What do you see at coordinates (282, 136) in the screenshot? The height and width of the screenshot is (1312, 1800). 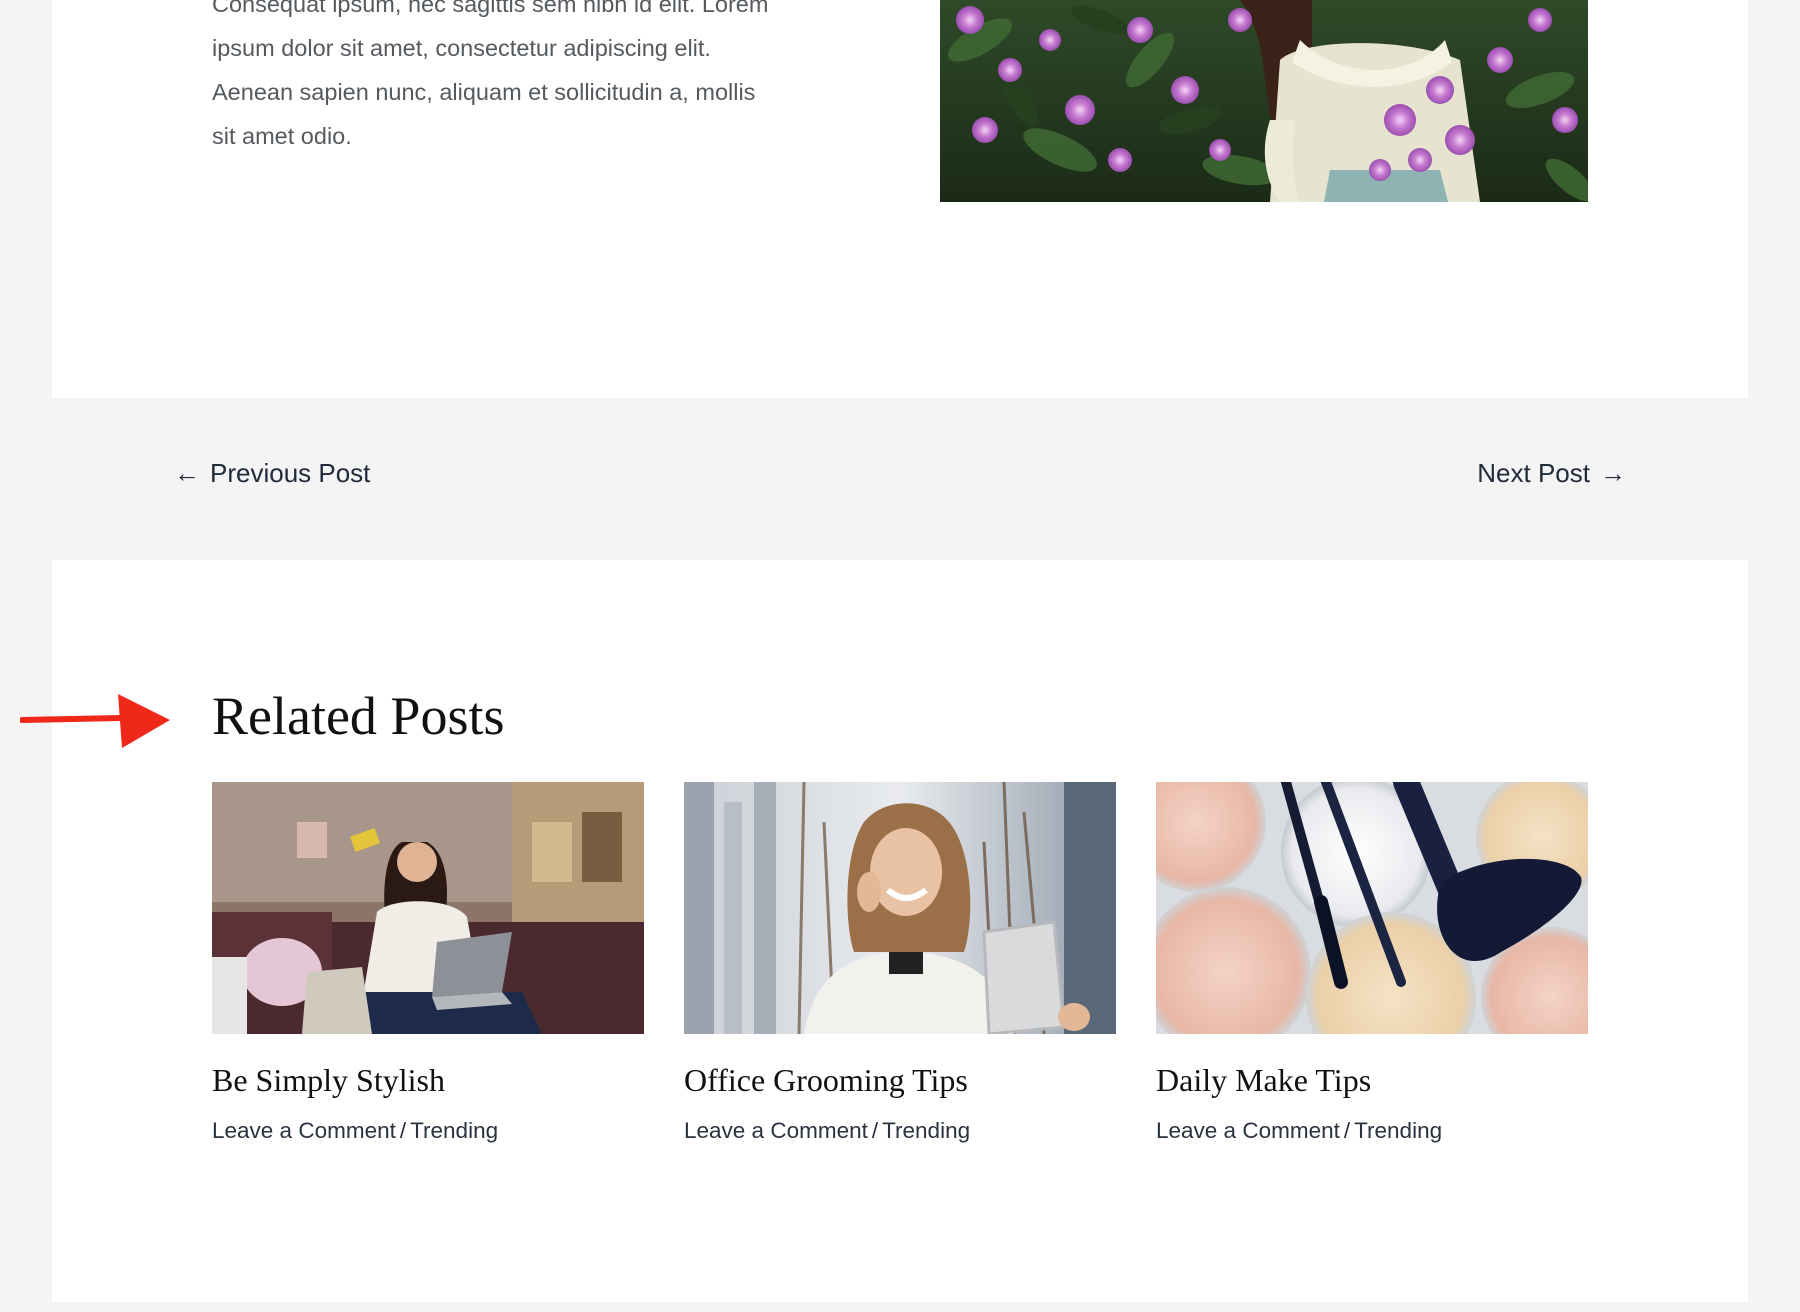 I see `article-line: sit amet odio.` at bounding box center [282, 136].